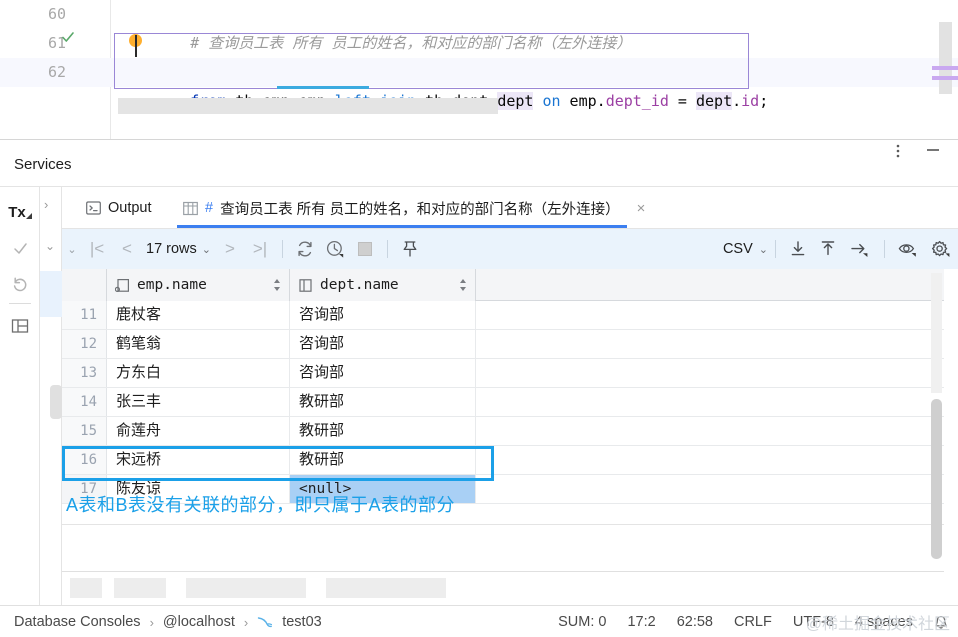 This screenshot has width=958, height=637. Describe the element at coordinates (945, 78) in the screenshot. I see `occurrence-marker` at that location.